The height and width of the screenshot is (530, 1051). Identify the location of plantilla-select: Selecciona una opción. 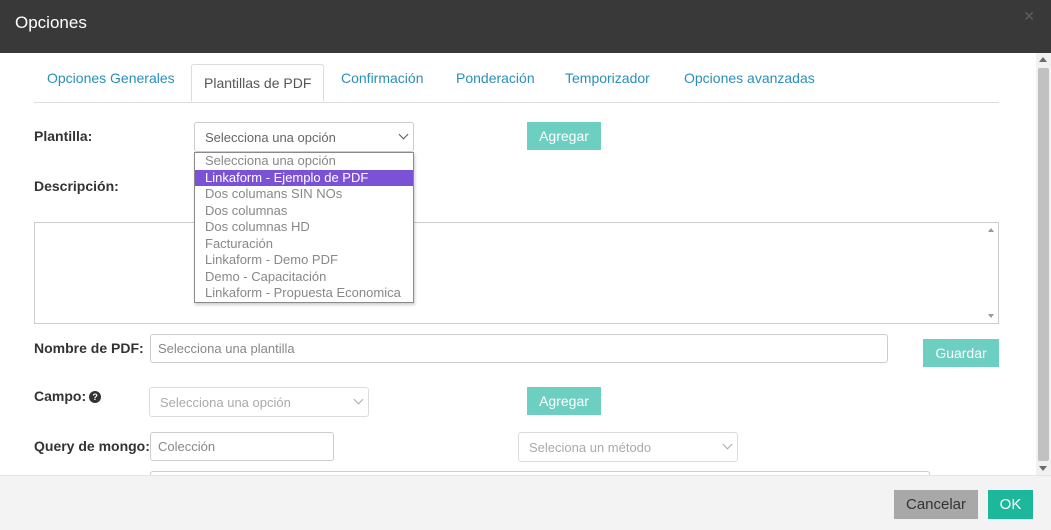
(304, 137).